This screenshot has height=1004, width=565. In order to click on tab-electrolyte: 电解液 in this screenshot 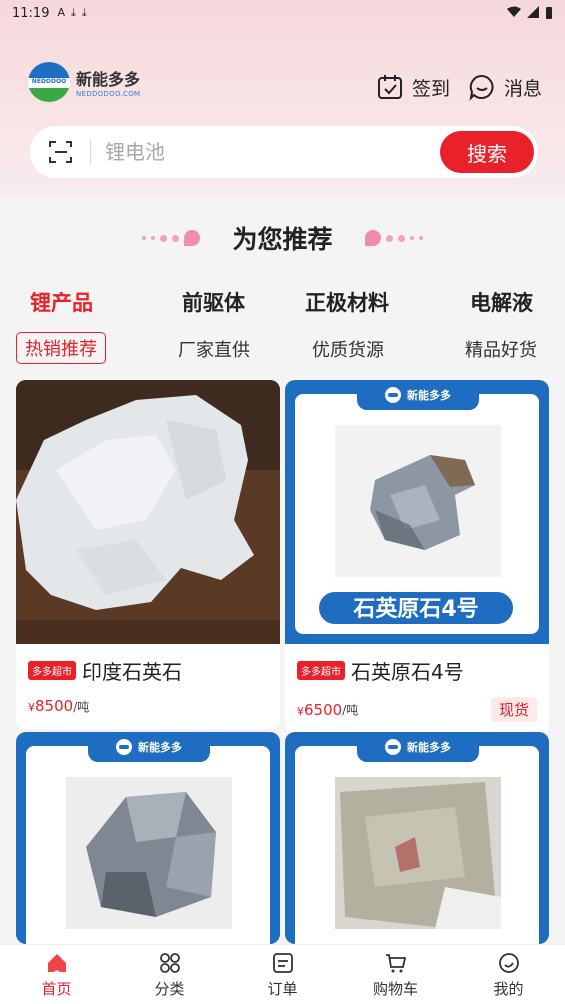, I will do `click(501, 302)`.